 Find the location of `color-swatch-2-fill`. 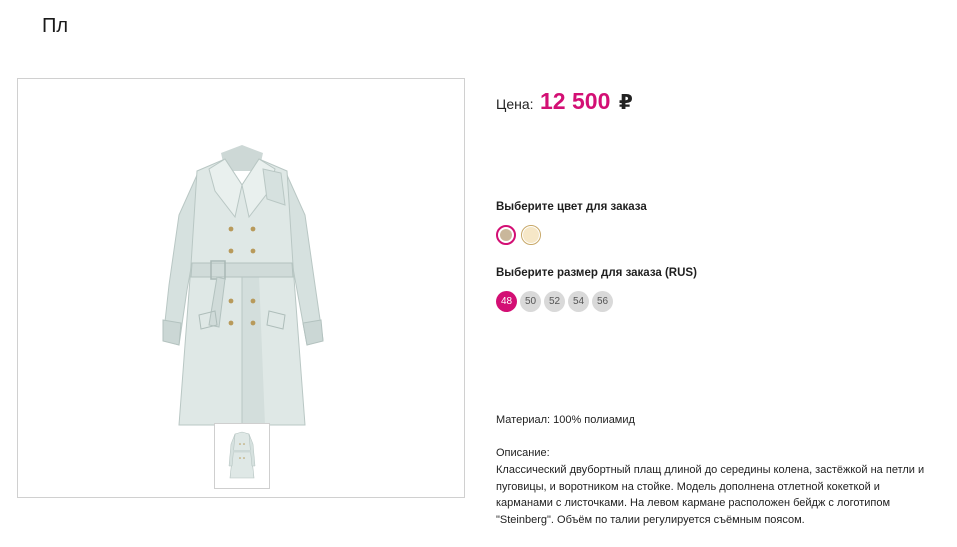

color-swatch-2-fill is located at coordinates (531, 235).